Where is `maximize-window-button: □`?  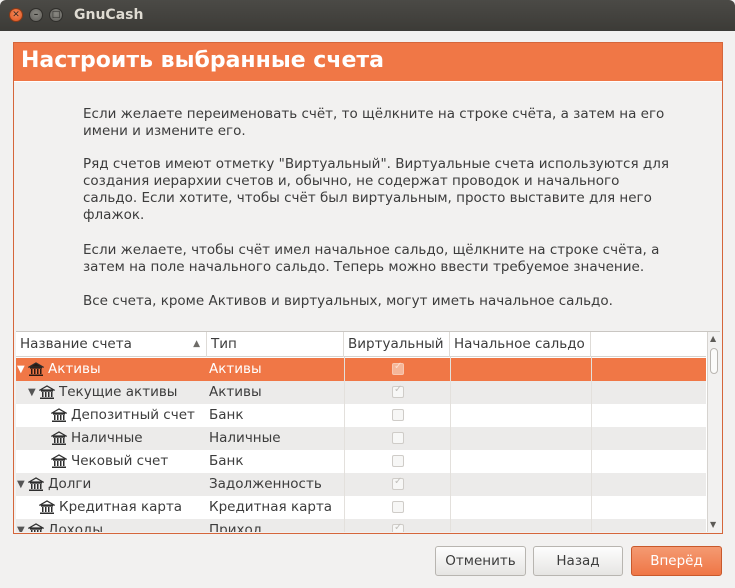
maximize-window-button: □ is located at coordinates (56, 15).